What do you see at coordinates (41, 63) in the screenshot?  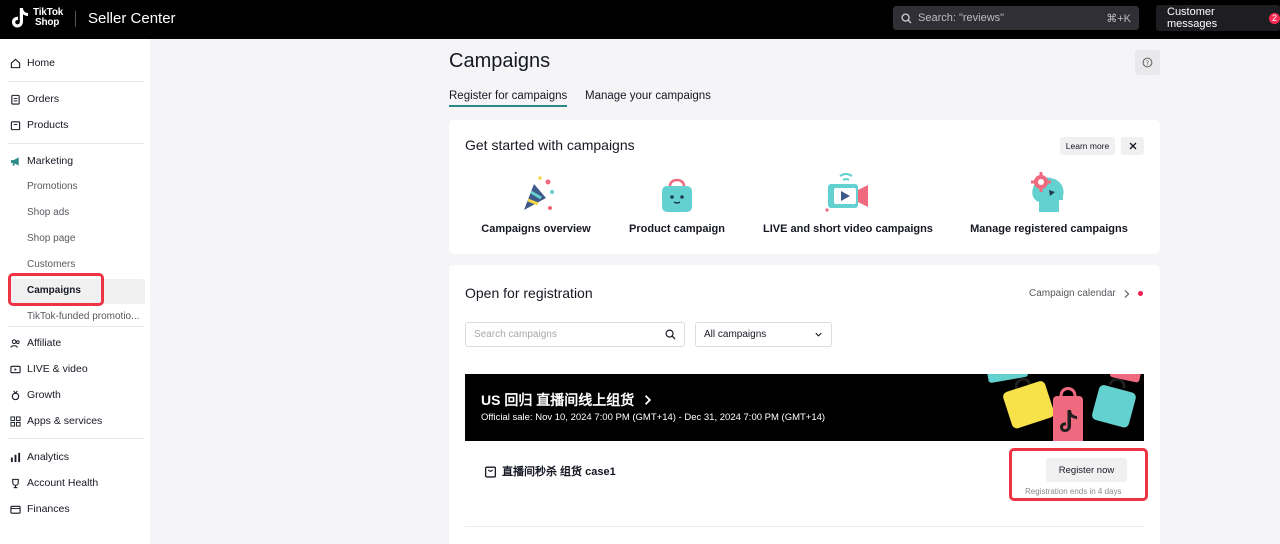 I see `sidebar-label: Home` at bounding box center [41, 63].